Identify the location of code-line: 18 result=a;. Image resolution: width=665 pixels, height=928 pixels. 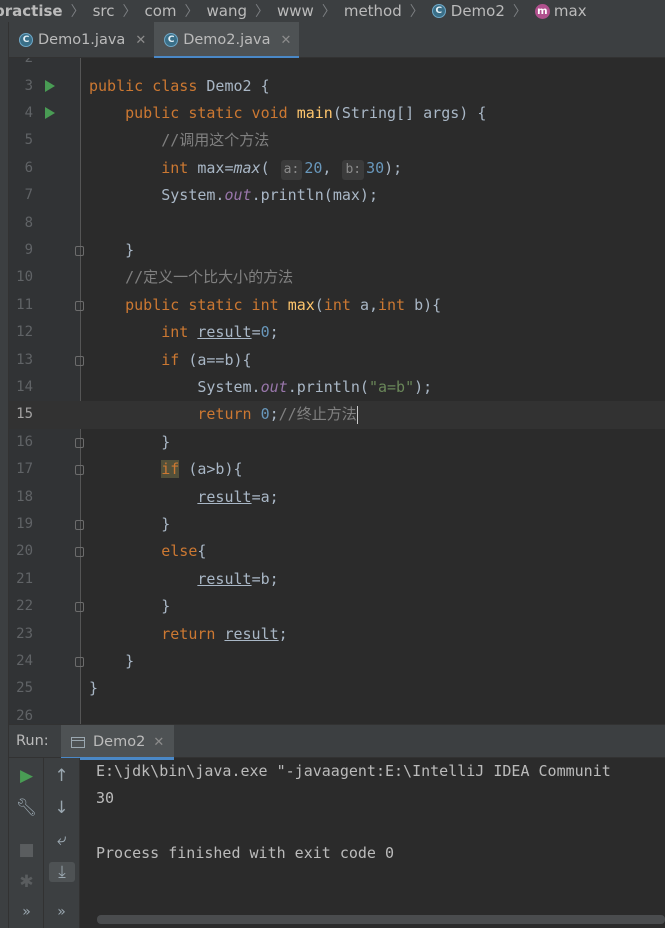
(337, 497).